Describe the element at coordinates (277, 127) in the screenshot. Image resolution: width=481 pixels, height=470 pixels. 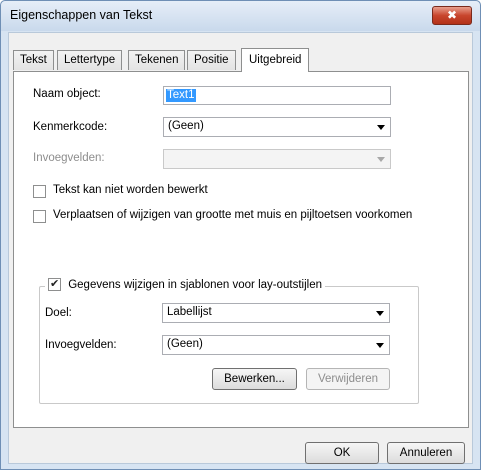
I see `code-select: (Geen)` at that location.